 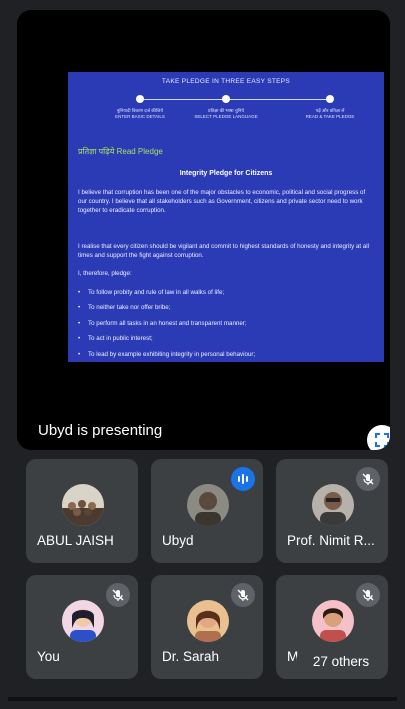 What do you see at coordinates (202, 699) in the screenshot?
I see `home-bar` at bounding box center [202, 699].